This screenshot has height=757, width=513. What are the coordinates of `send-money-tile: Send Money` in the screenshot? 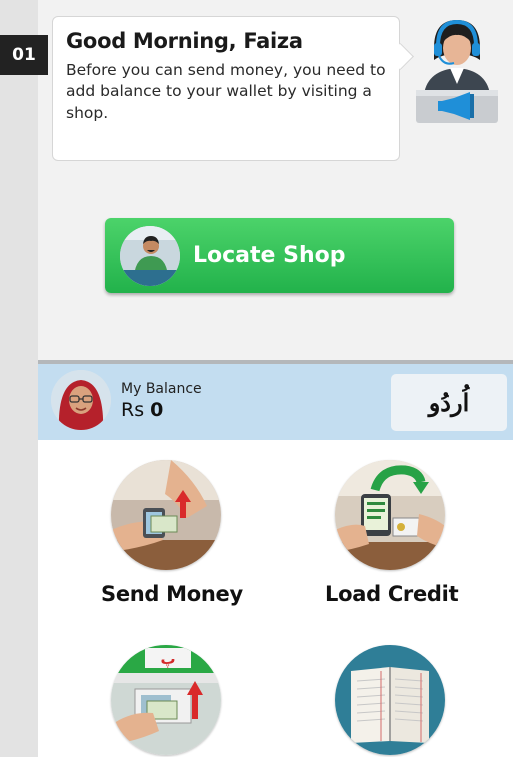 It's located at (172, 533).